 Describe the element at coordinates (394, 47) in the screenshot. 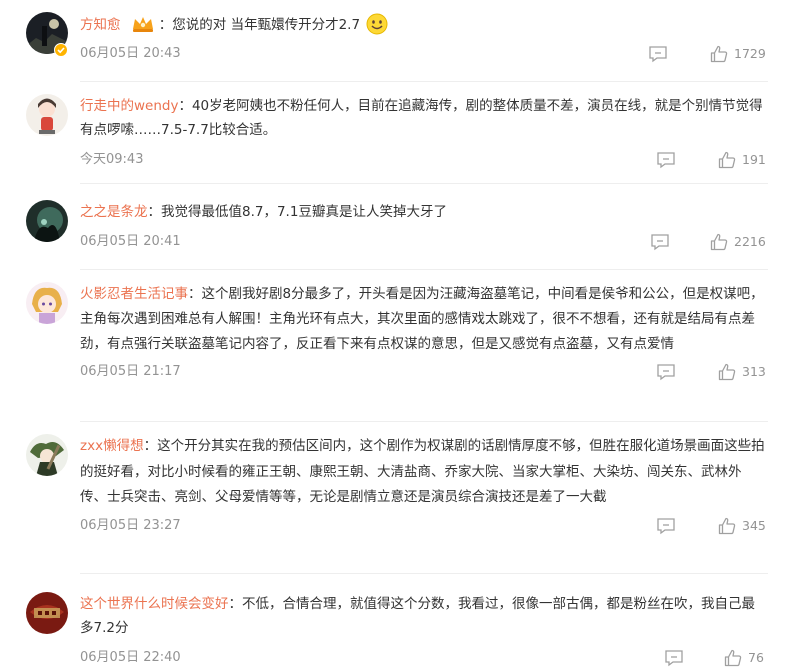

I see `comment-item: 方知愈 ：您说的对 当年甄嬛传开分才2.7 06月05日 20:43 1729` at that location.